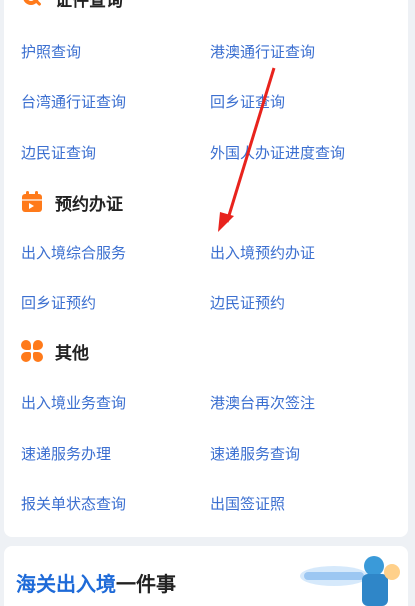  Describe the element at coordinates (58, 152) in the screenshot. I see `query-border-resident-link: 边民证查询` at that location.